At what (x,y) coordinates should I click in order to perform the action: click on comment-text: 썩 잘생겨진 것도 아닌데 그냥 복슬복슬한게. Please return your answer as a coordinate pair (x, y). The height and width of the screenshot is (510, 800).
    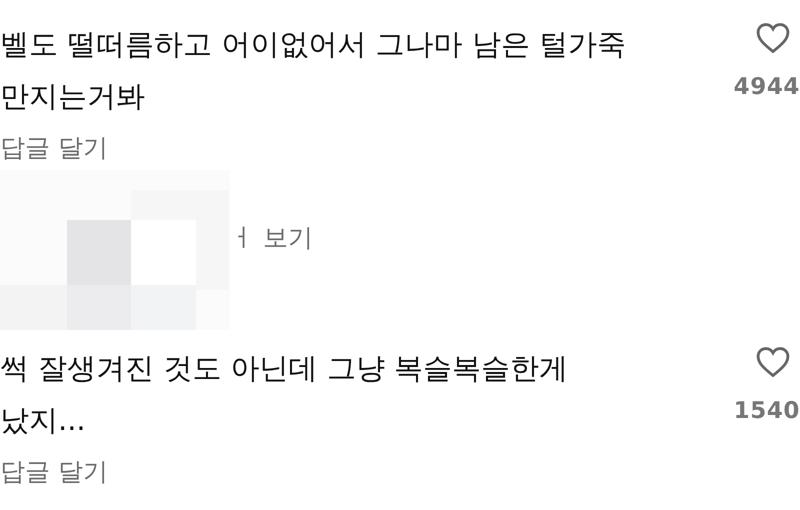
    Looking at the image, I should click on (284, 368).